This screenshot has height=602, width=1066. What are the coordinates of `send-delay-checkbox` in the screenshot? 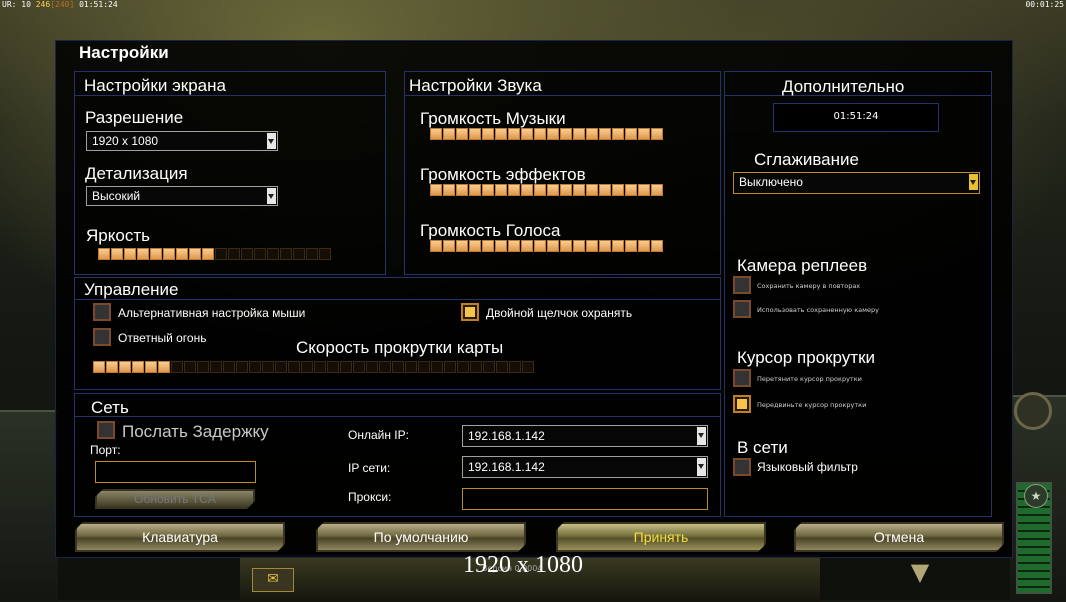 It's located at (106, 430).